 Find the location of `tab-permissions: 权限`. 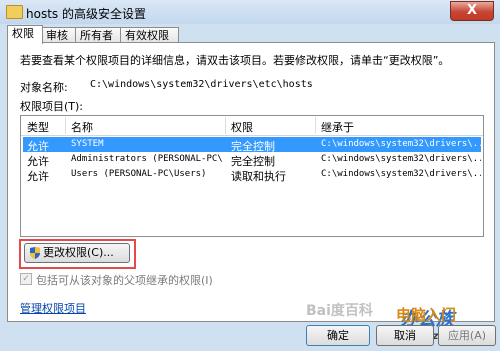

tab-permissions: 权限 is located at coordinates (25, 34).